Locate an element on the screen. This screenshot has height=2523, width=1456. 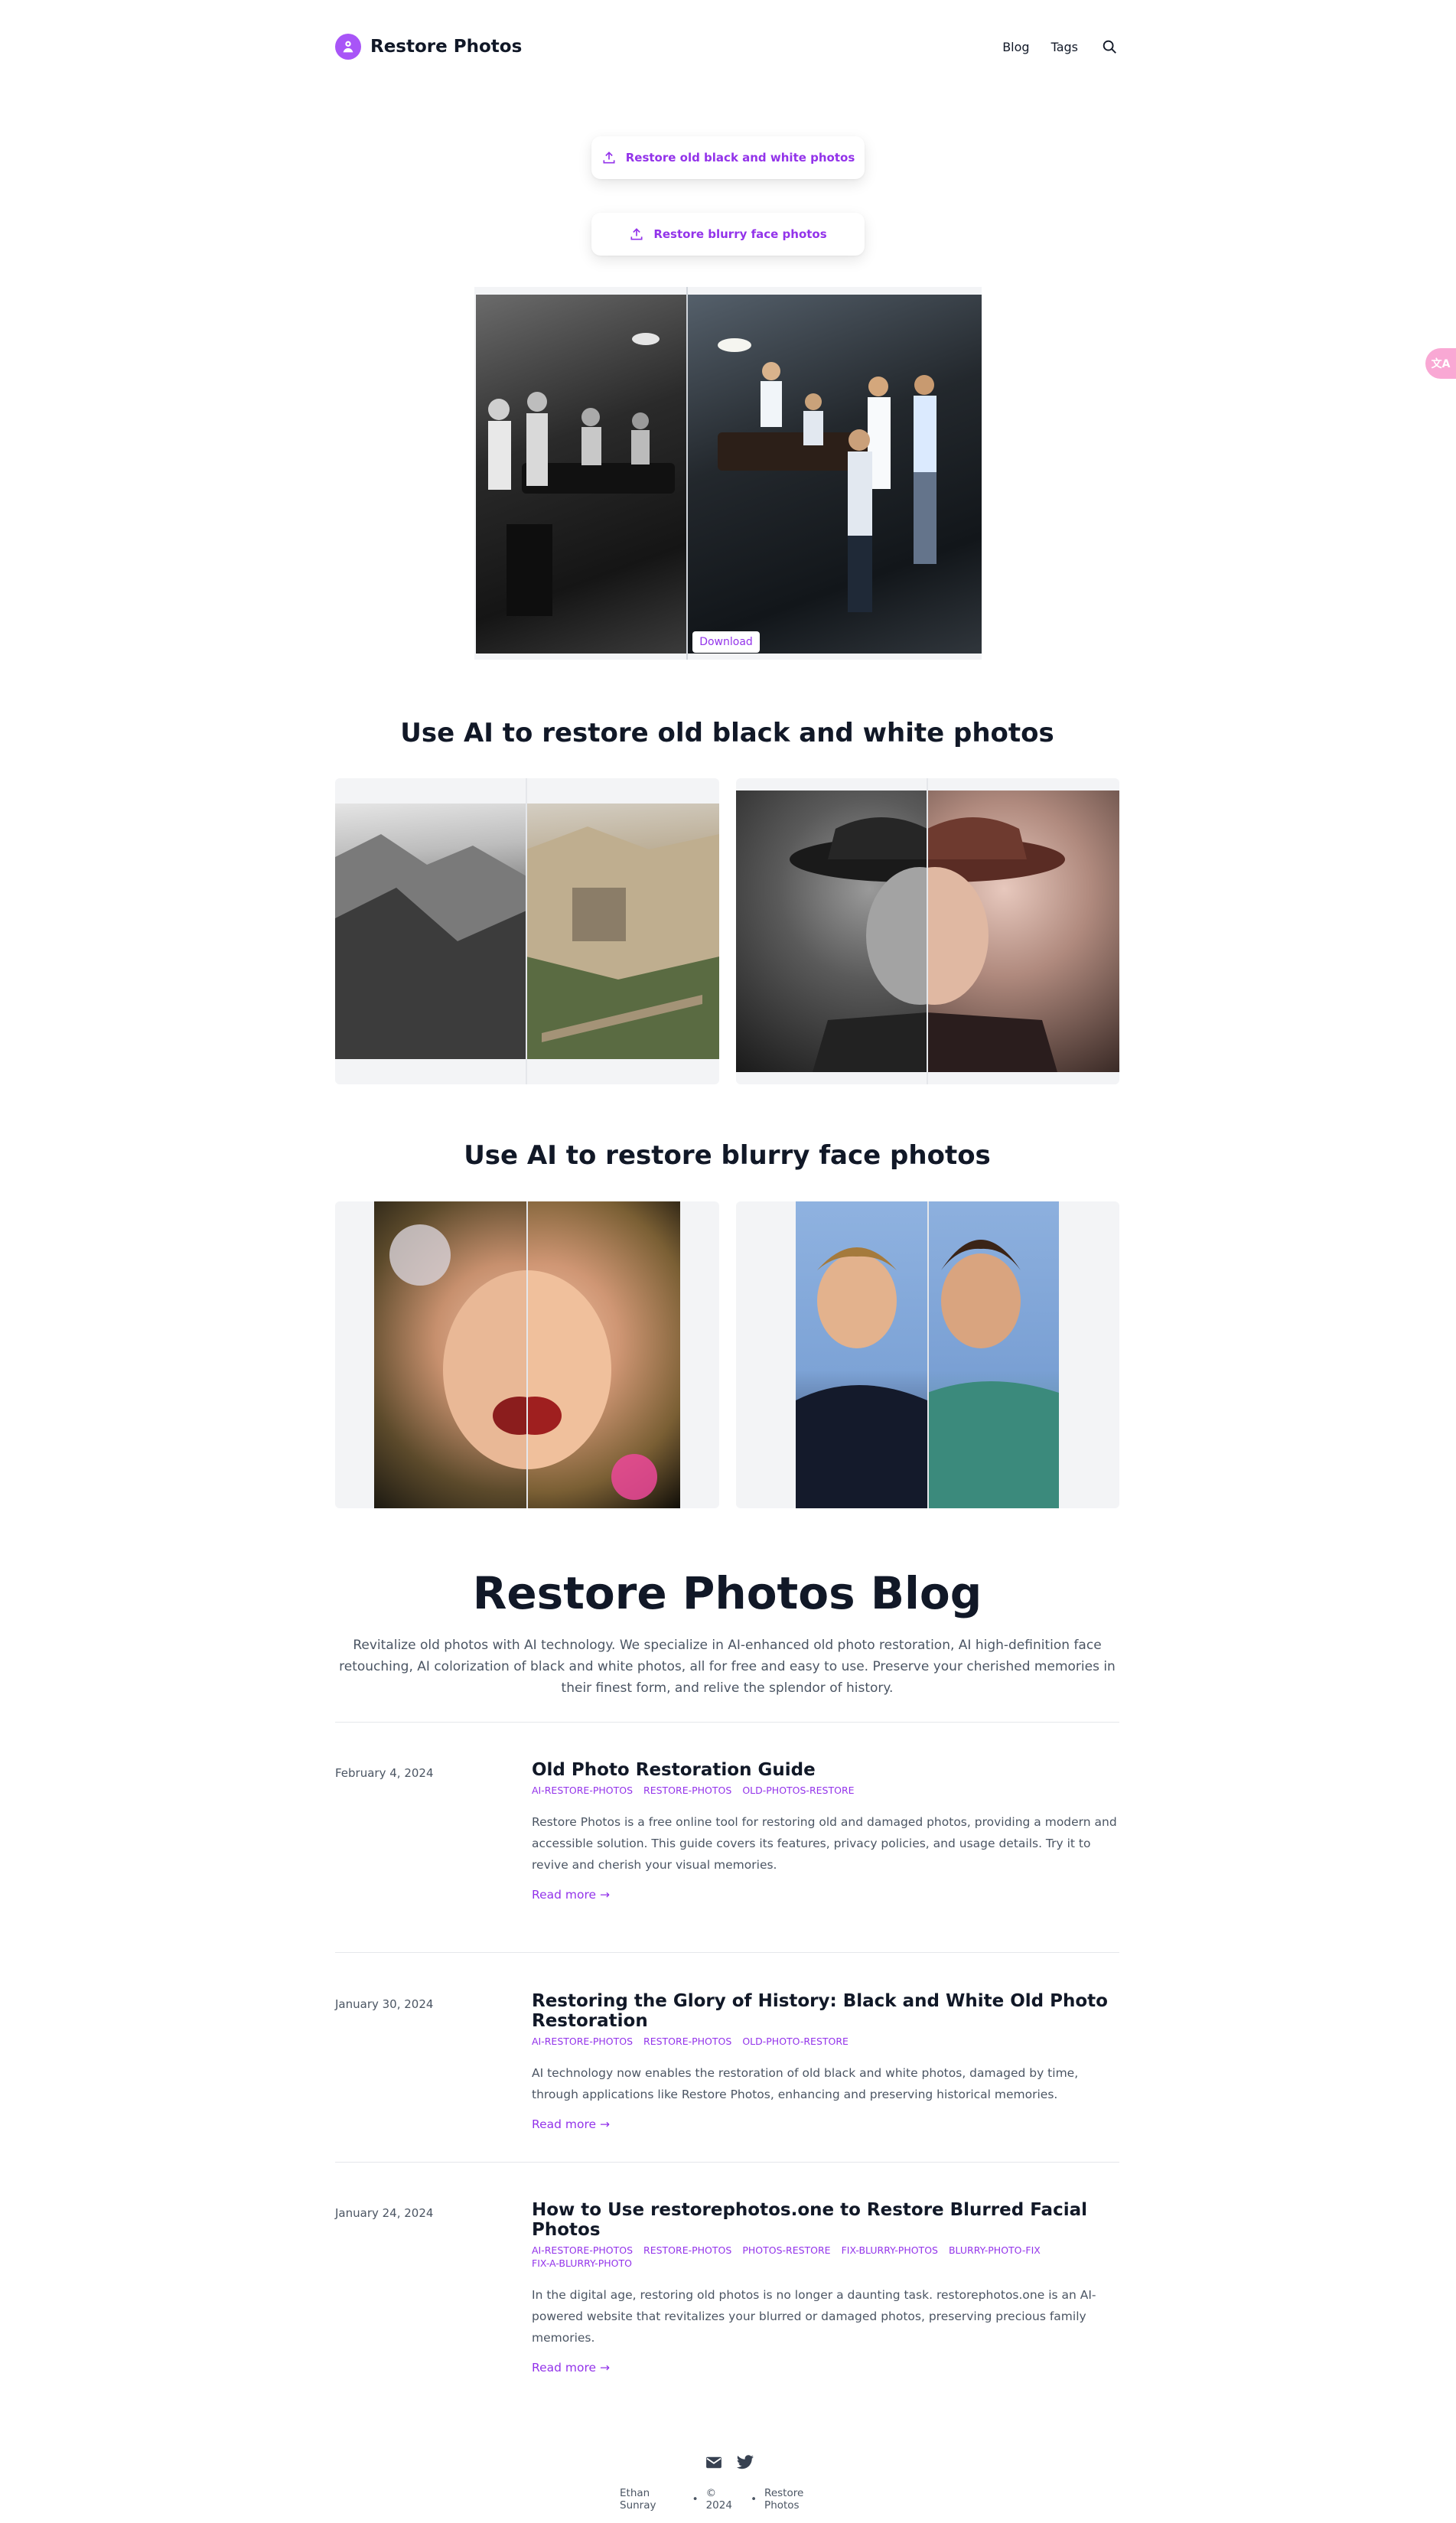
logo-icon is located at coordinates (348, 47).